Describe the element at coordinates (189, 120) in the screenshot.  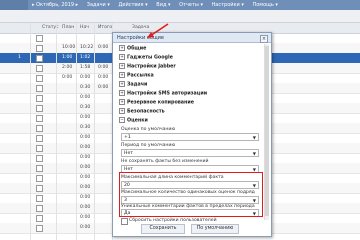
I see `section-ratings: − Оценки` at that location.